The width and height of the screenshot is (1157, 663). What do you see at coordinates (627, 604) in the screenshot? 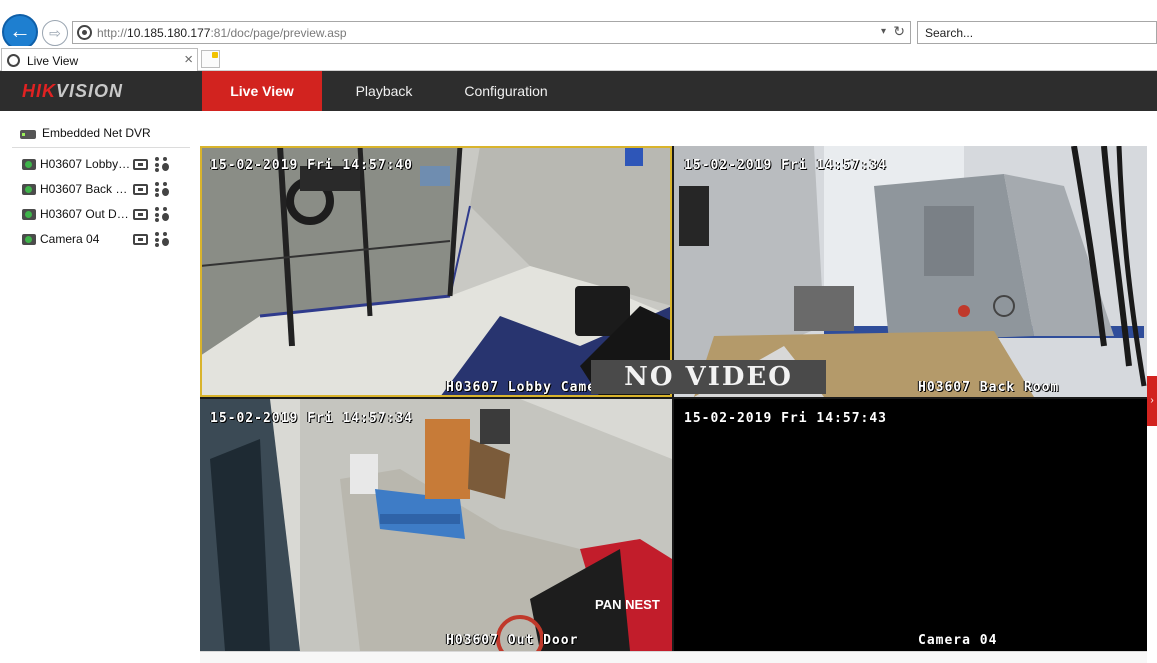
I see `signboard-text: PAN NEST` at bounding box center [627, 604].